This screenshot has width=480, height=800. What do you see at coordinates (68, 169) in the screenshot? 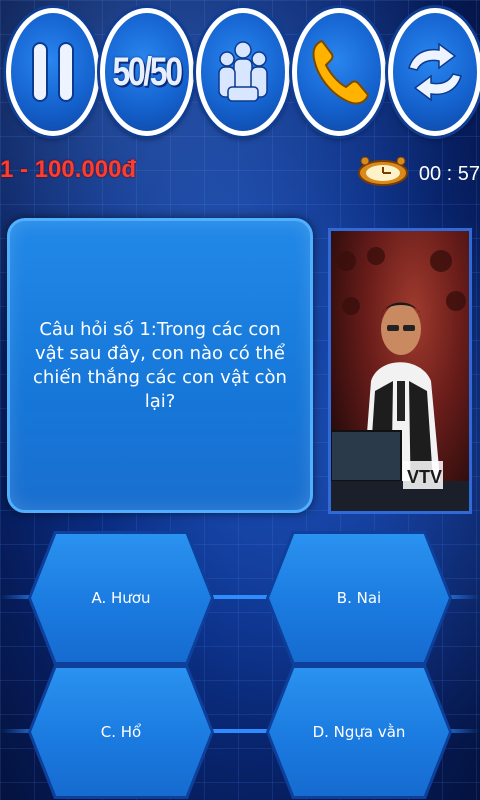
I see `prize-label: 1 - 100.000đ` at bounding box center [68, 169].